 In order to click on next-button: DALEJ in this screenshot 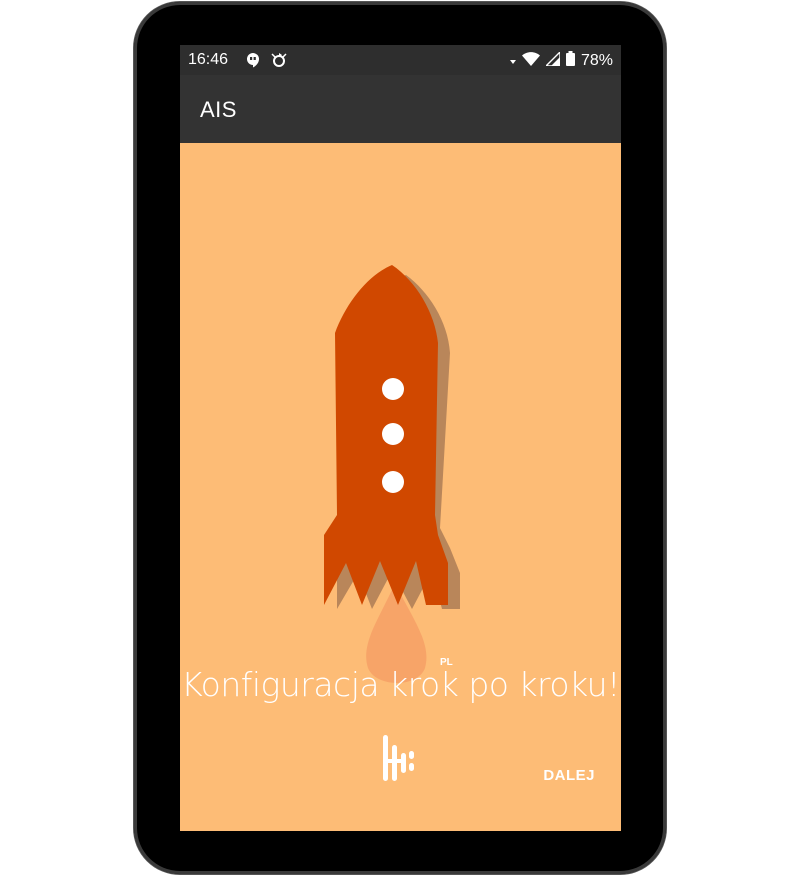, I will do `click(569, 775)`.